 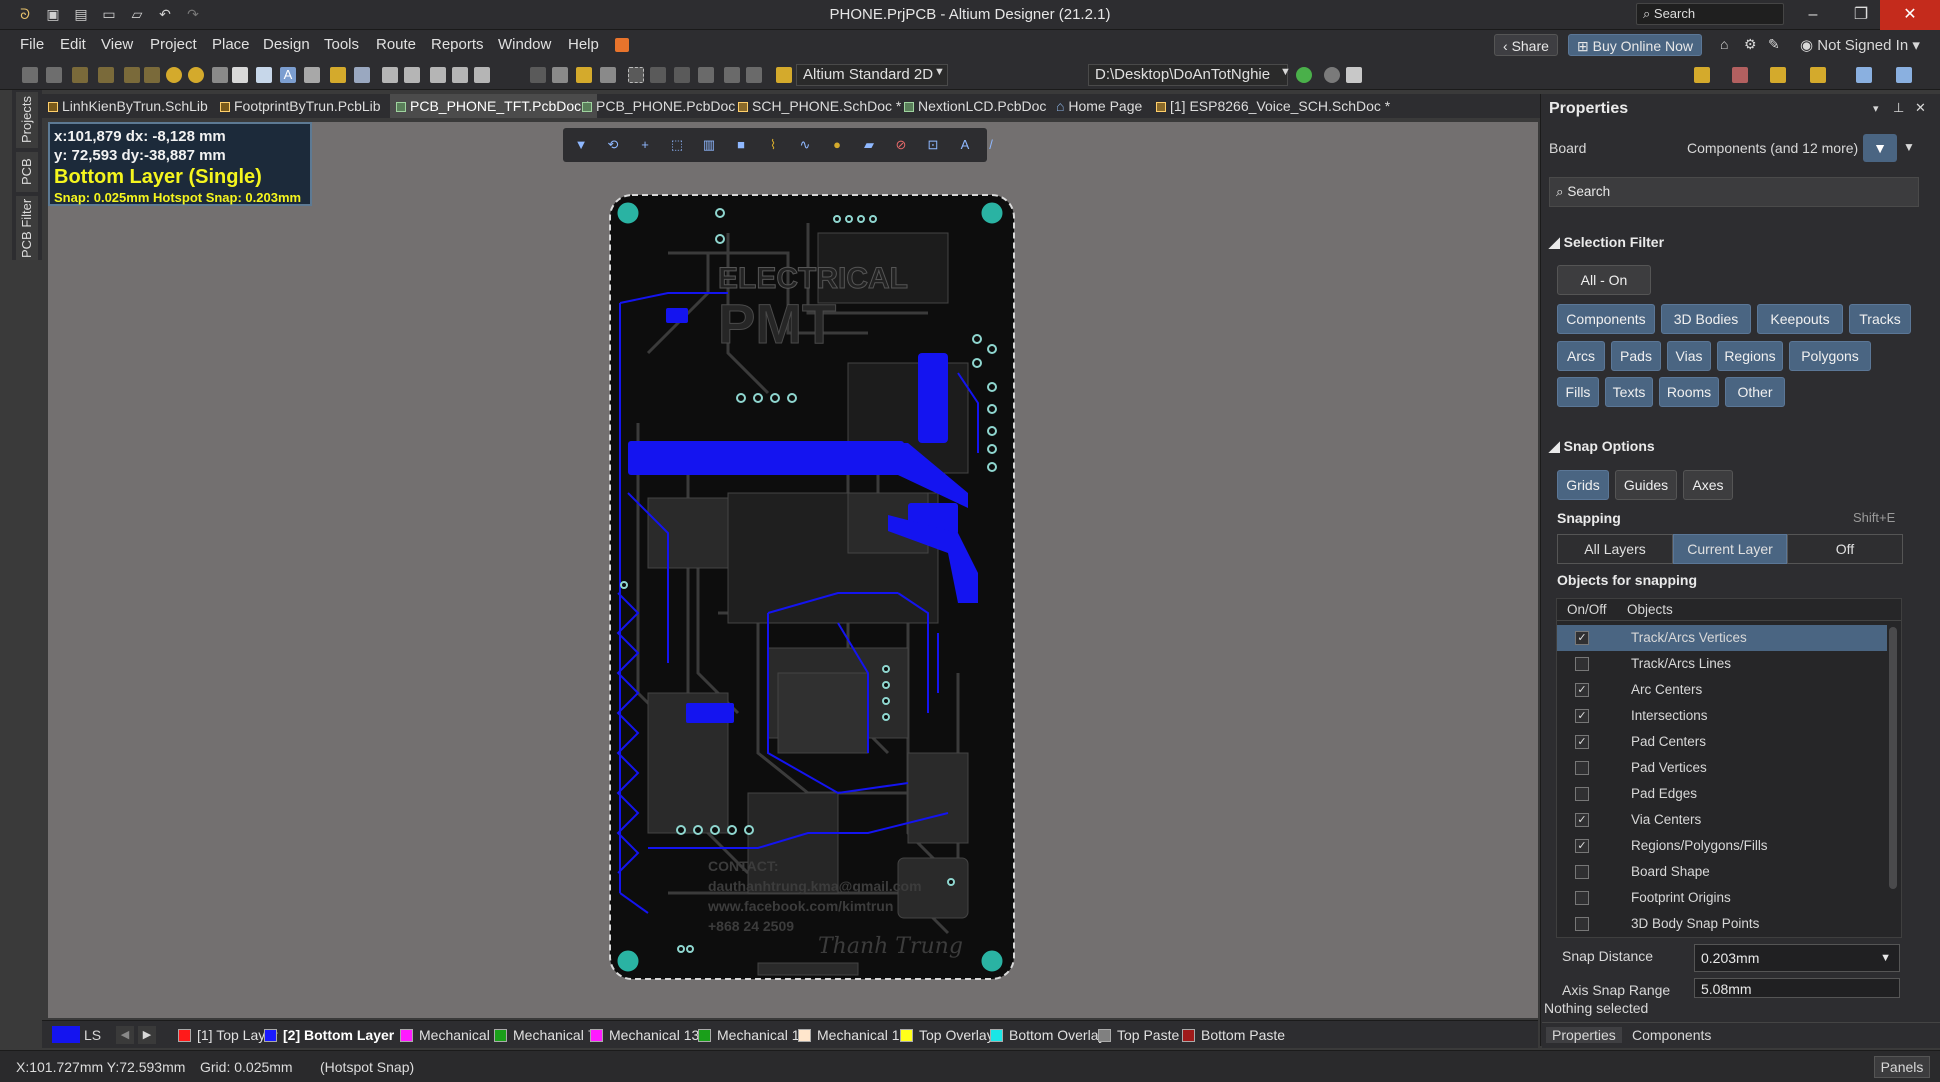 What do you see at coordinates (493, 106) in the screenshot?
I see `tab-pcb-phone-tft: PCB_PHONE_TFT.PcbDoc *` at bounding box center [493, 106].